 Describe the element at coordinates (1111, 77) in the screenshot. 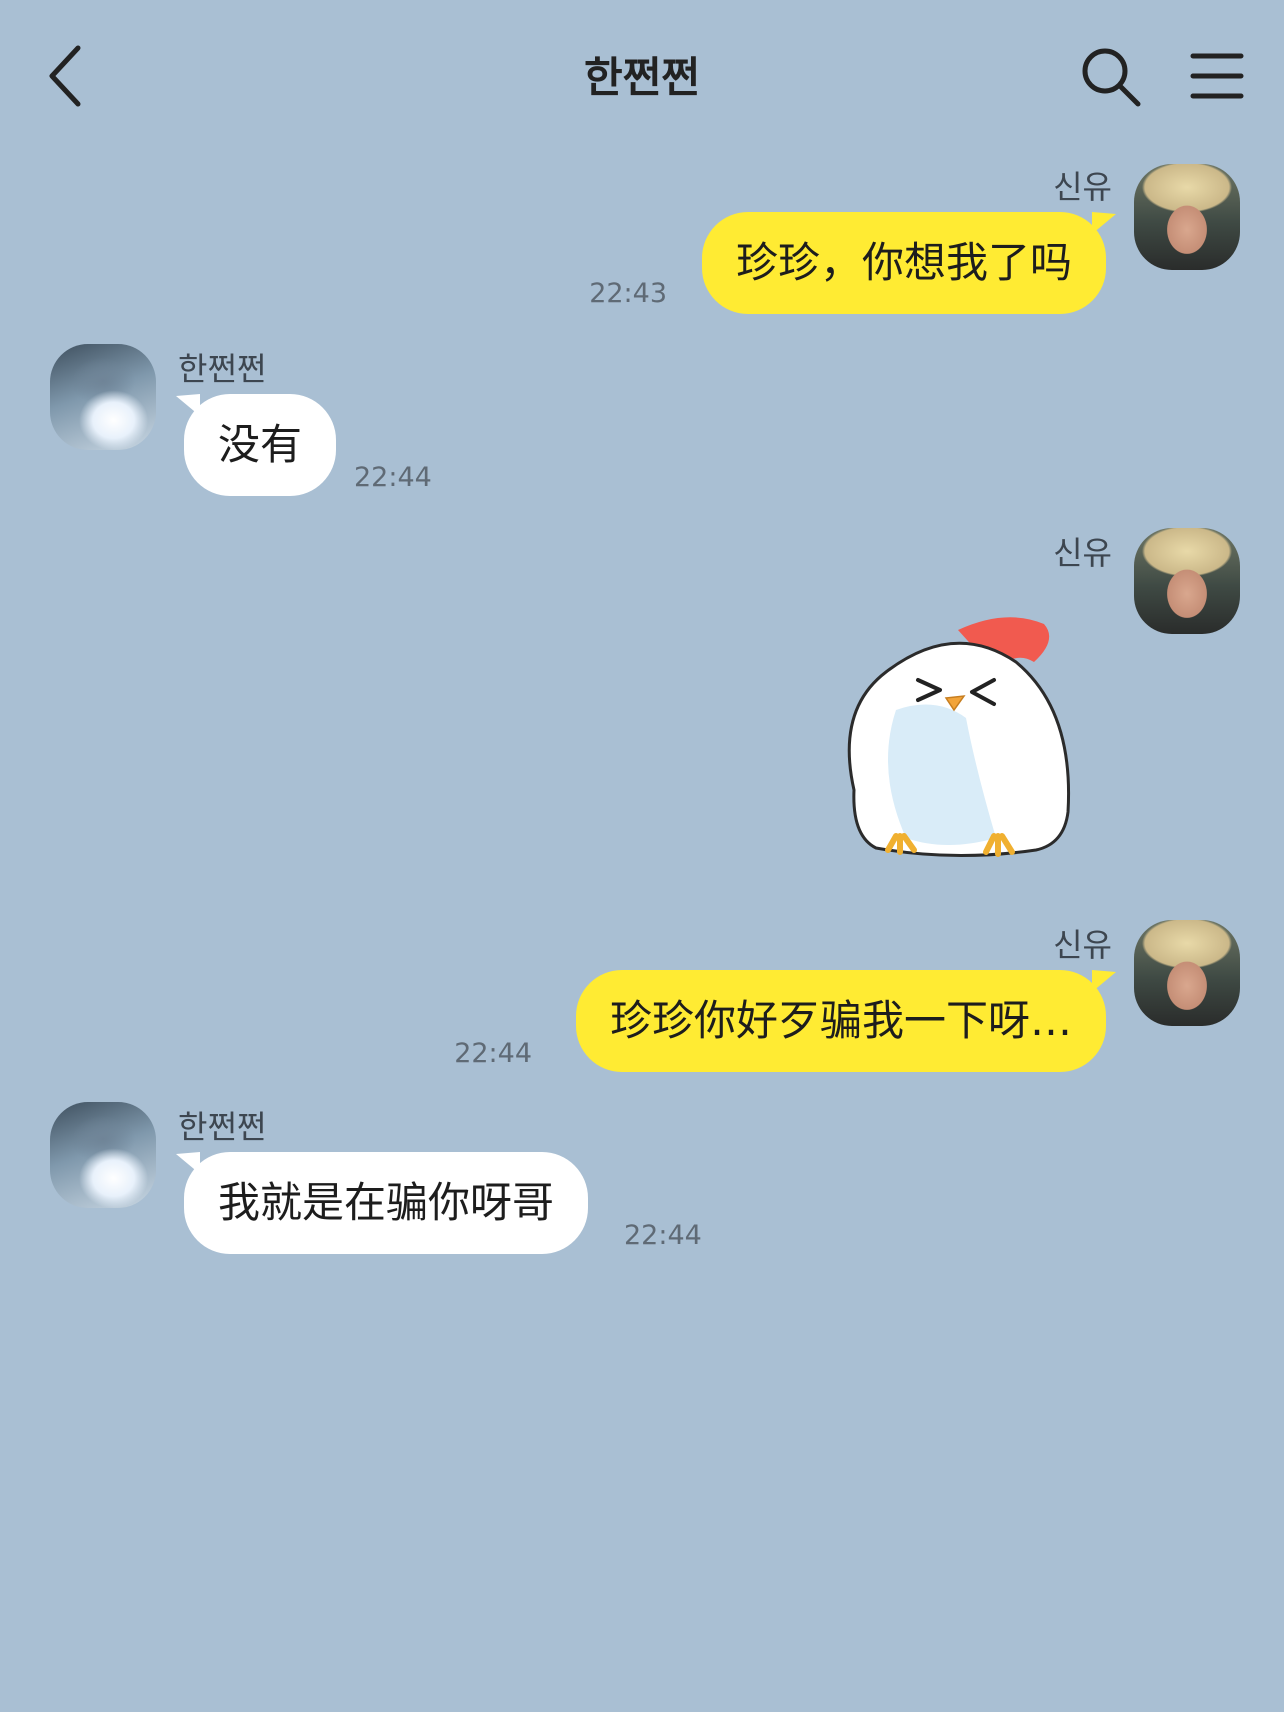

I see `search-icon` at that location.